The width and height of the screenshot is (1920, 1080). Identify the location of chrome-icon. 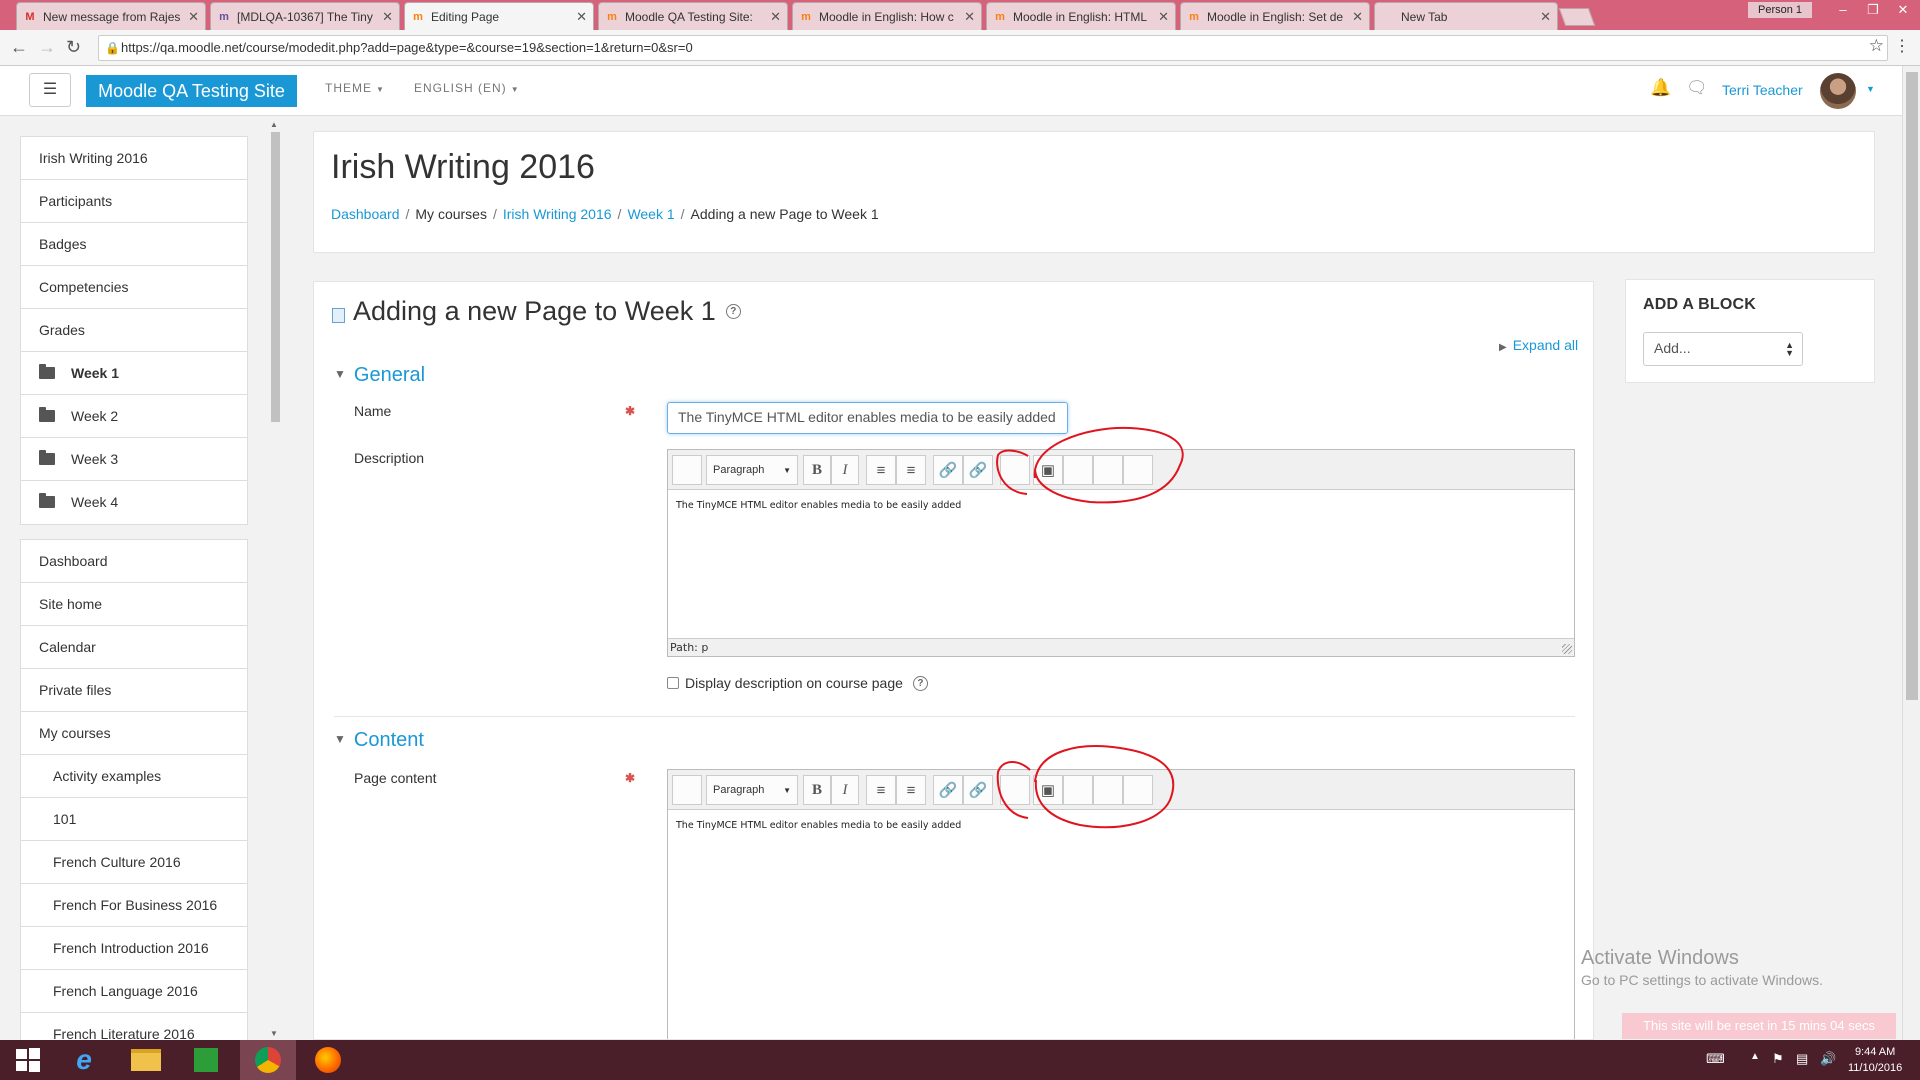
(268, 1060).